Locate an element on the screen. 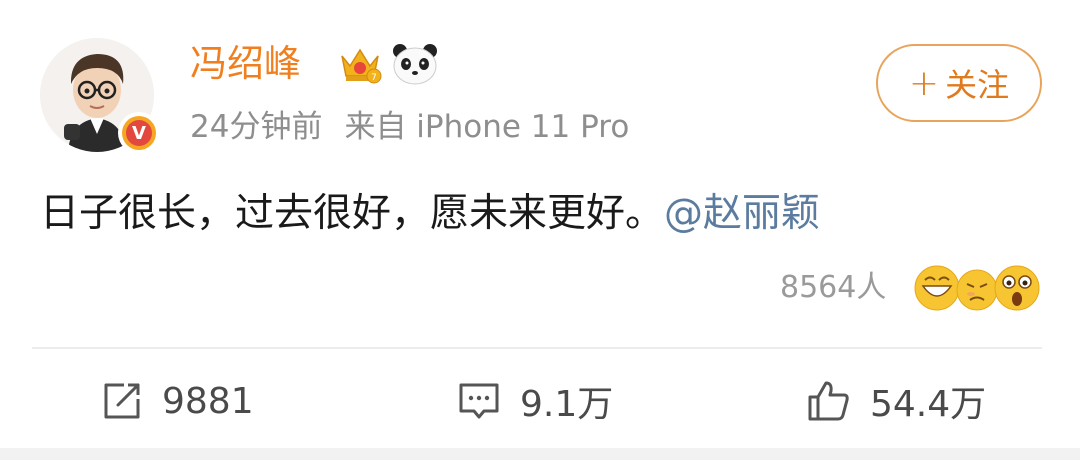 This screenshot has height=460, width=1080. thumbs-up-icon is located at coordinates (828, 401).